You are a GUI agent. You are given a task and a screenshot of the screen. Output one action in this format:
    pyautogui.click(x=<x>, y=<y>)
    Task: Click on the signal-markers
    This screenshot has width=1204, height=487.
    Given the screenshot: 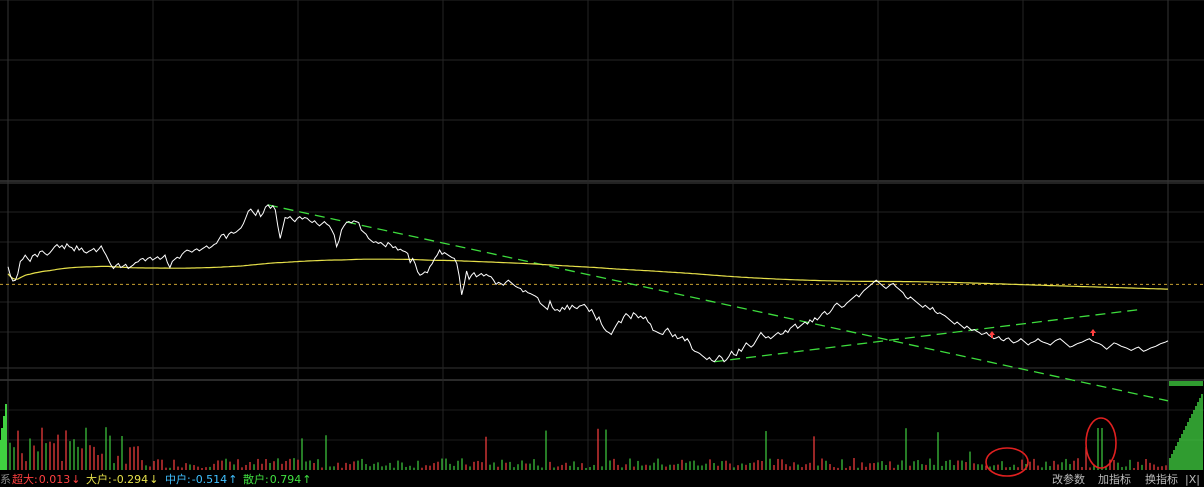 What is the action you would take?
    pyautogui.click(x=1042, y=333)
    